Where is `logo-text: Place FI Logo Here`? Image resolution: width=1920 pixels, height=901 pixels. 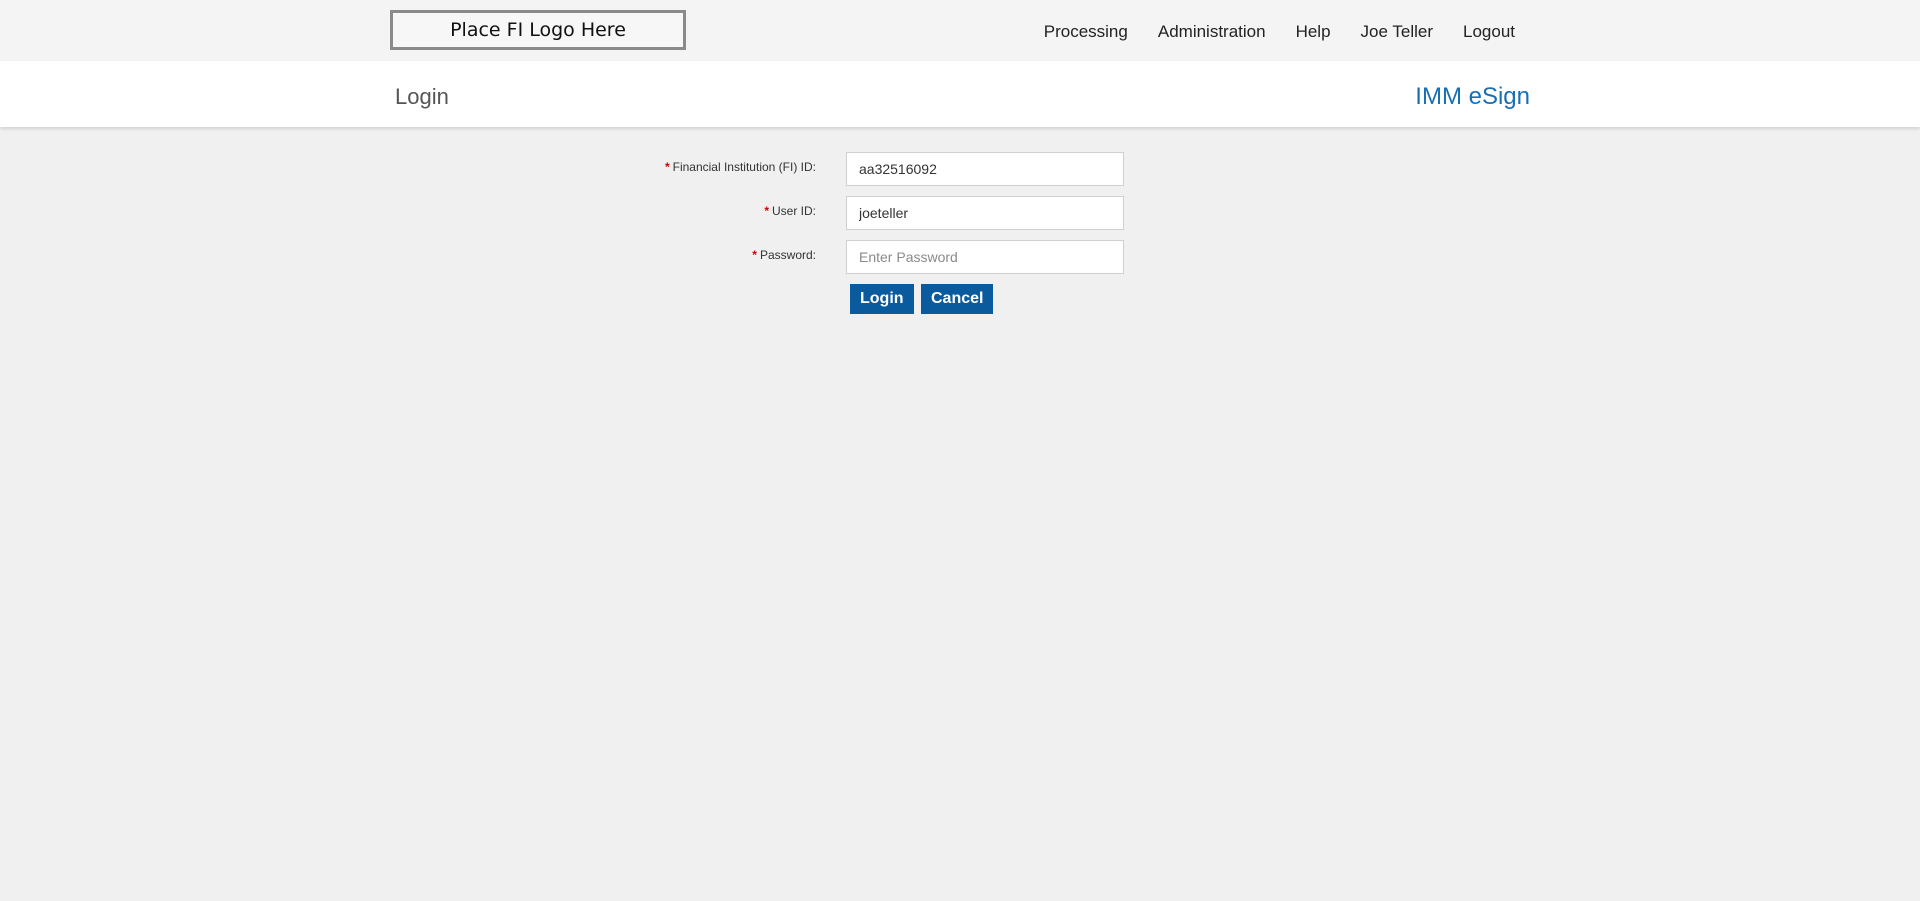 logo-text: Place FI Logo Here is located at coordinates (538, 30).